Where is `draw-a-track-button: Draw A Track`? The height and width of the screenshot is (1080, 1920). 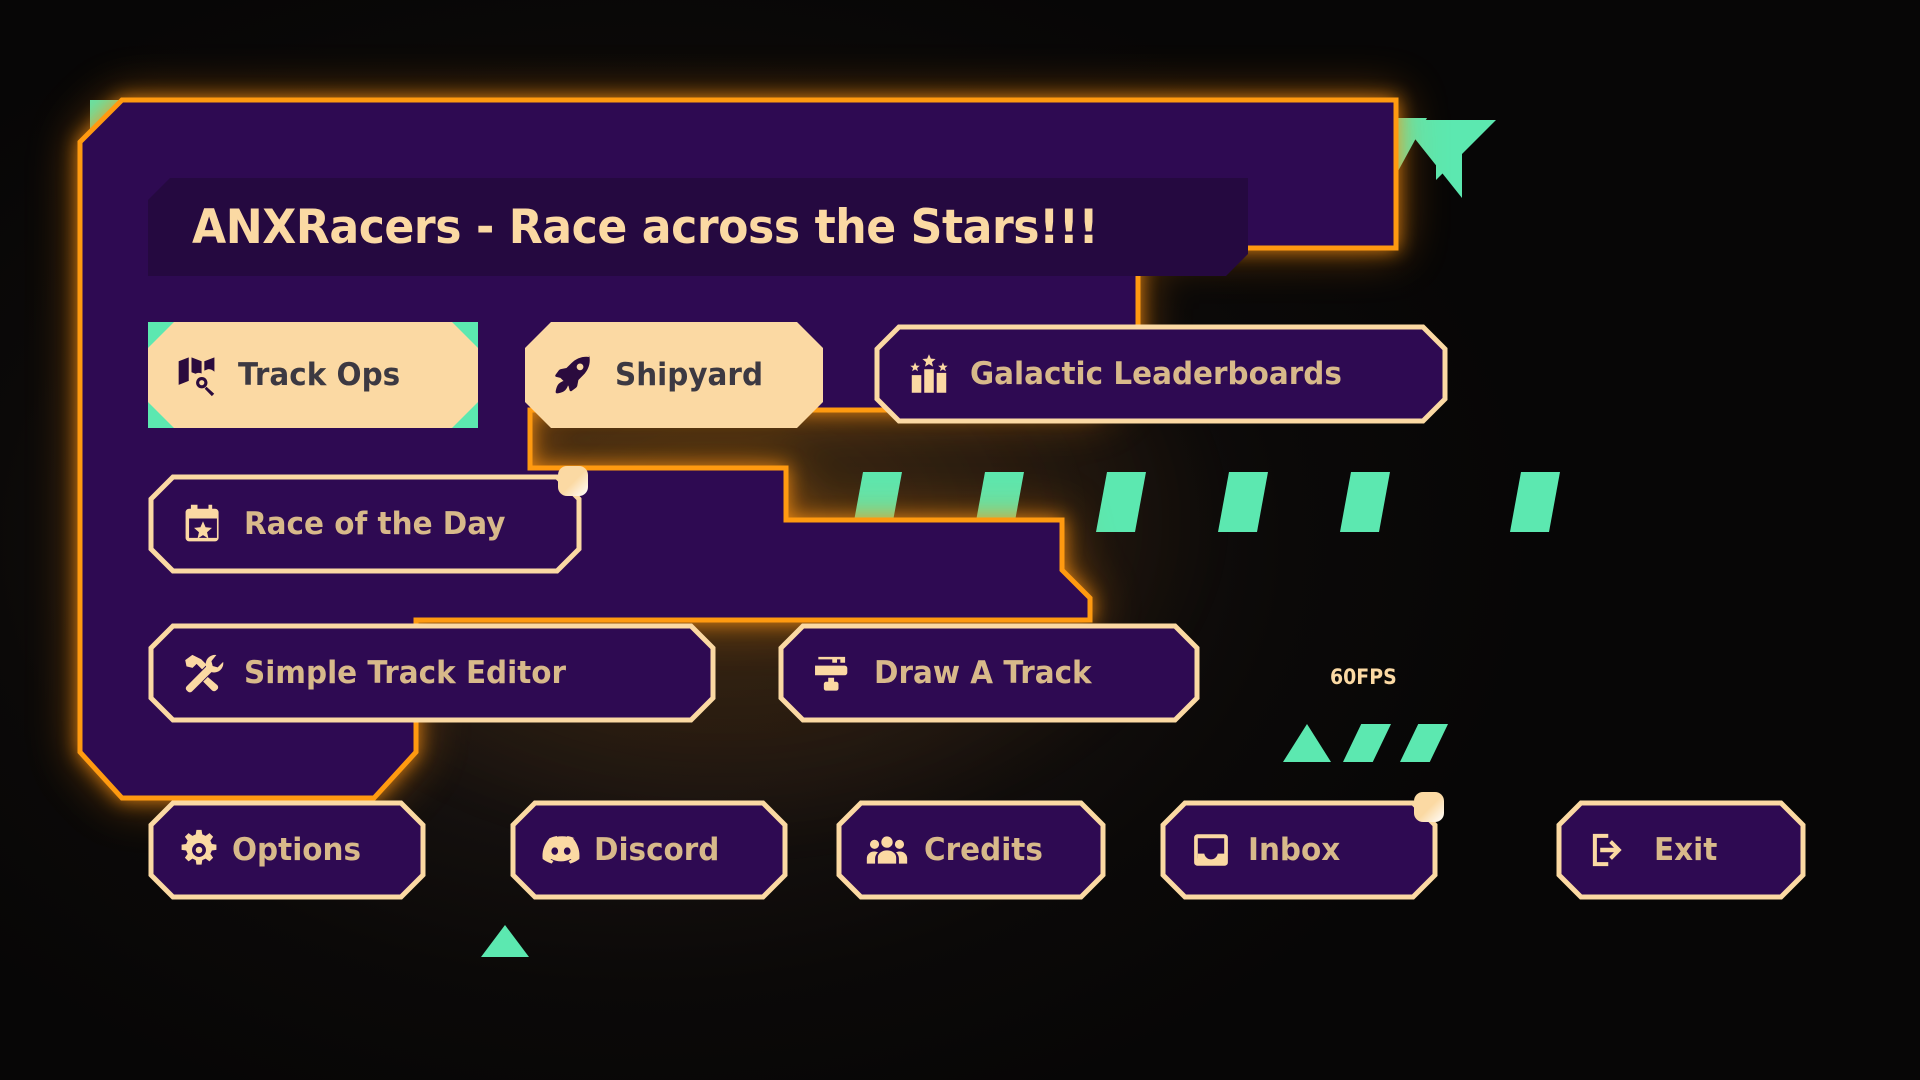
draw-a-track-button: Draw A Track is located at coordinates (989, 673).